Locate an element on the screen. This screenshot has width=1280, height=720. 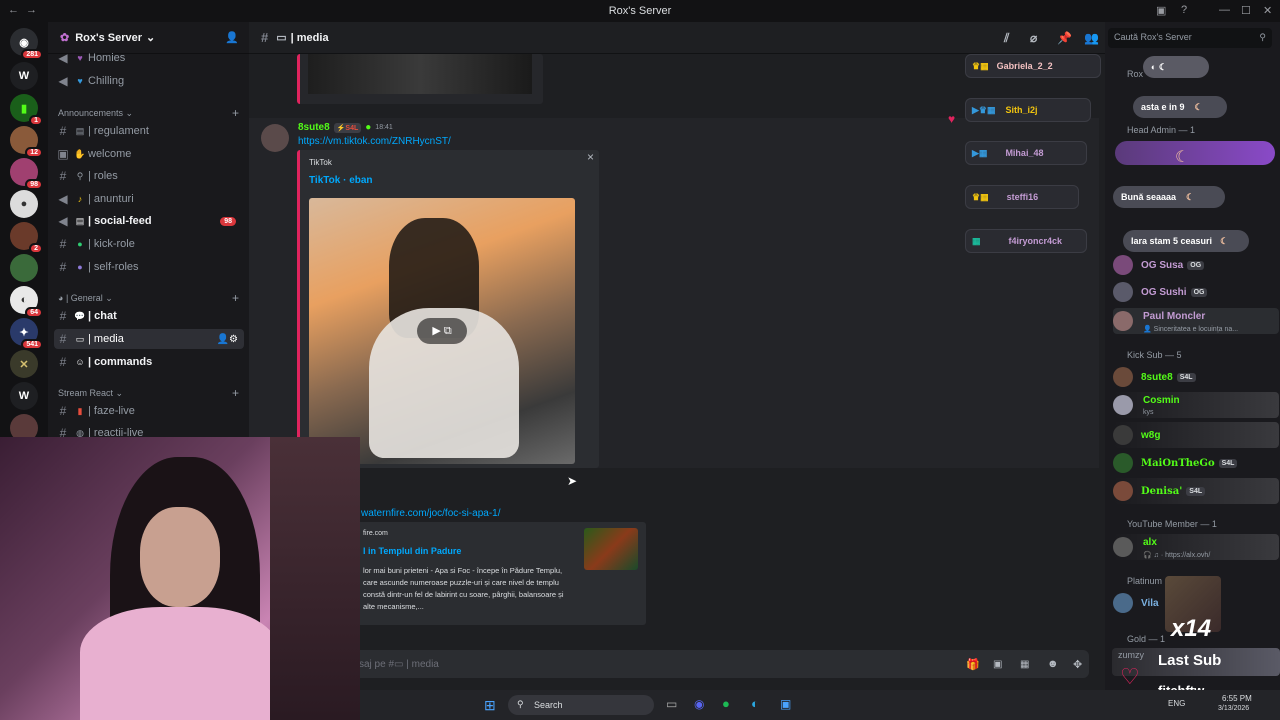
member-row-highlighted: ☾ is located at coordinates (1195, 153).